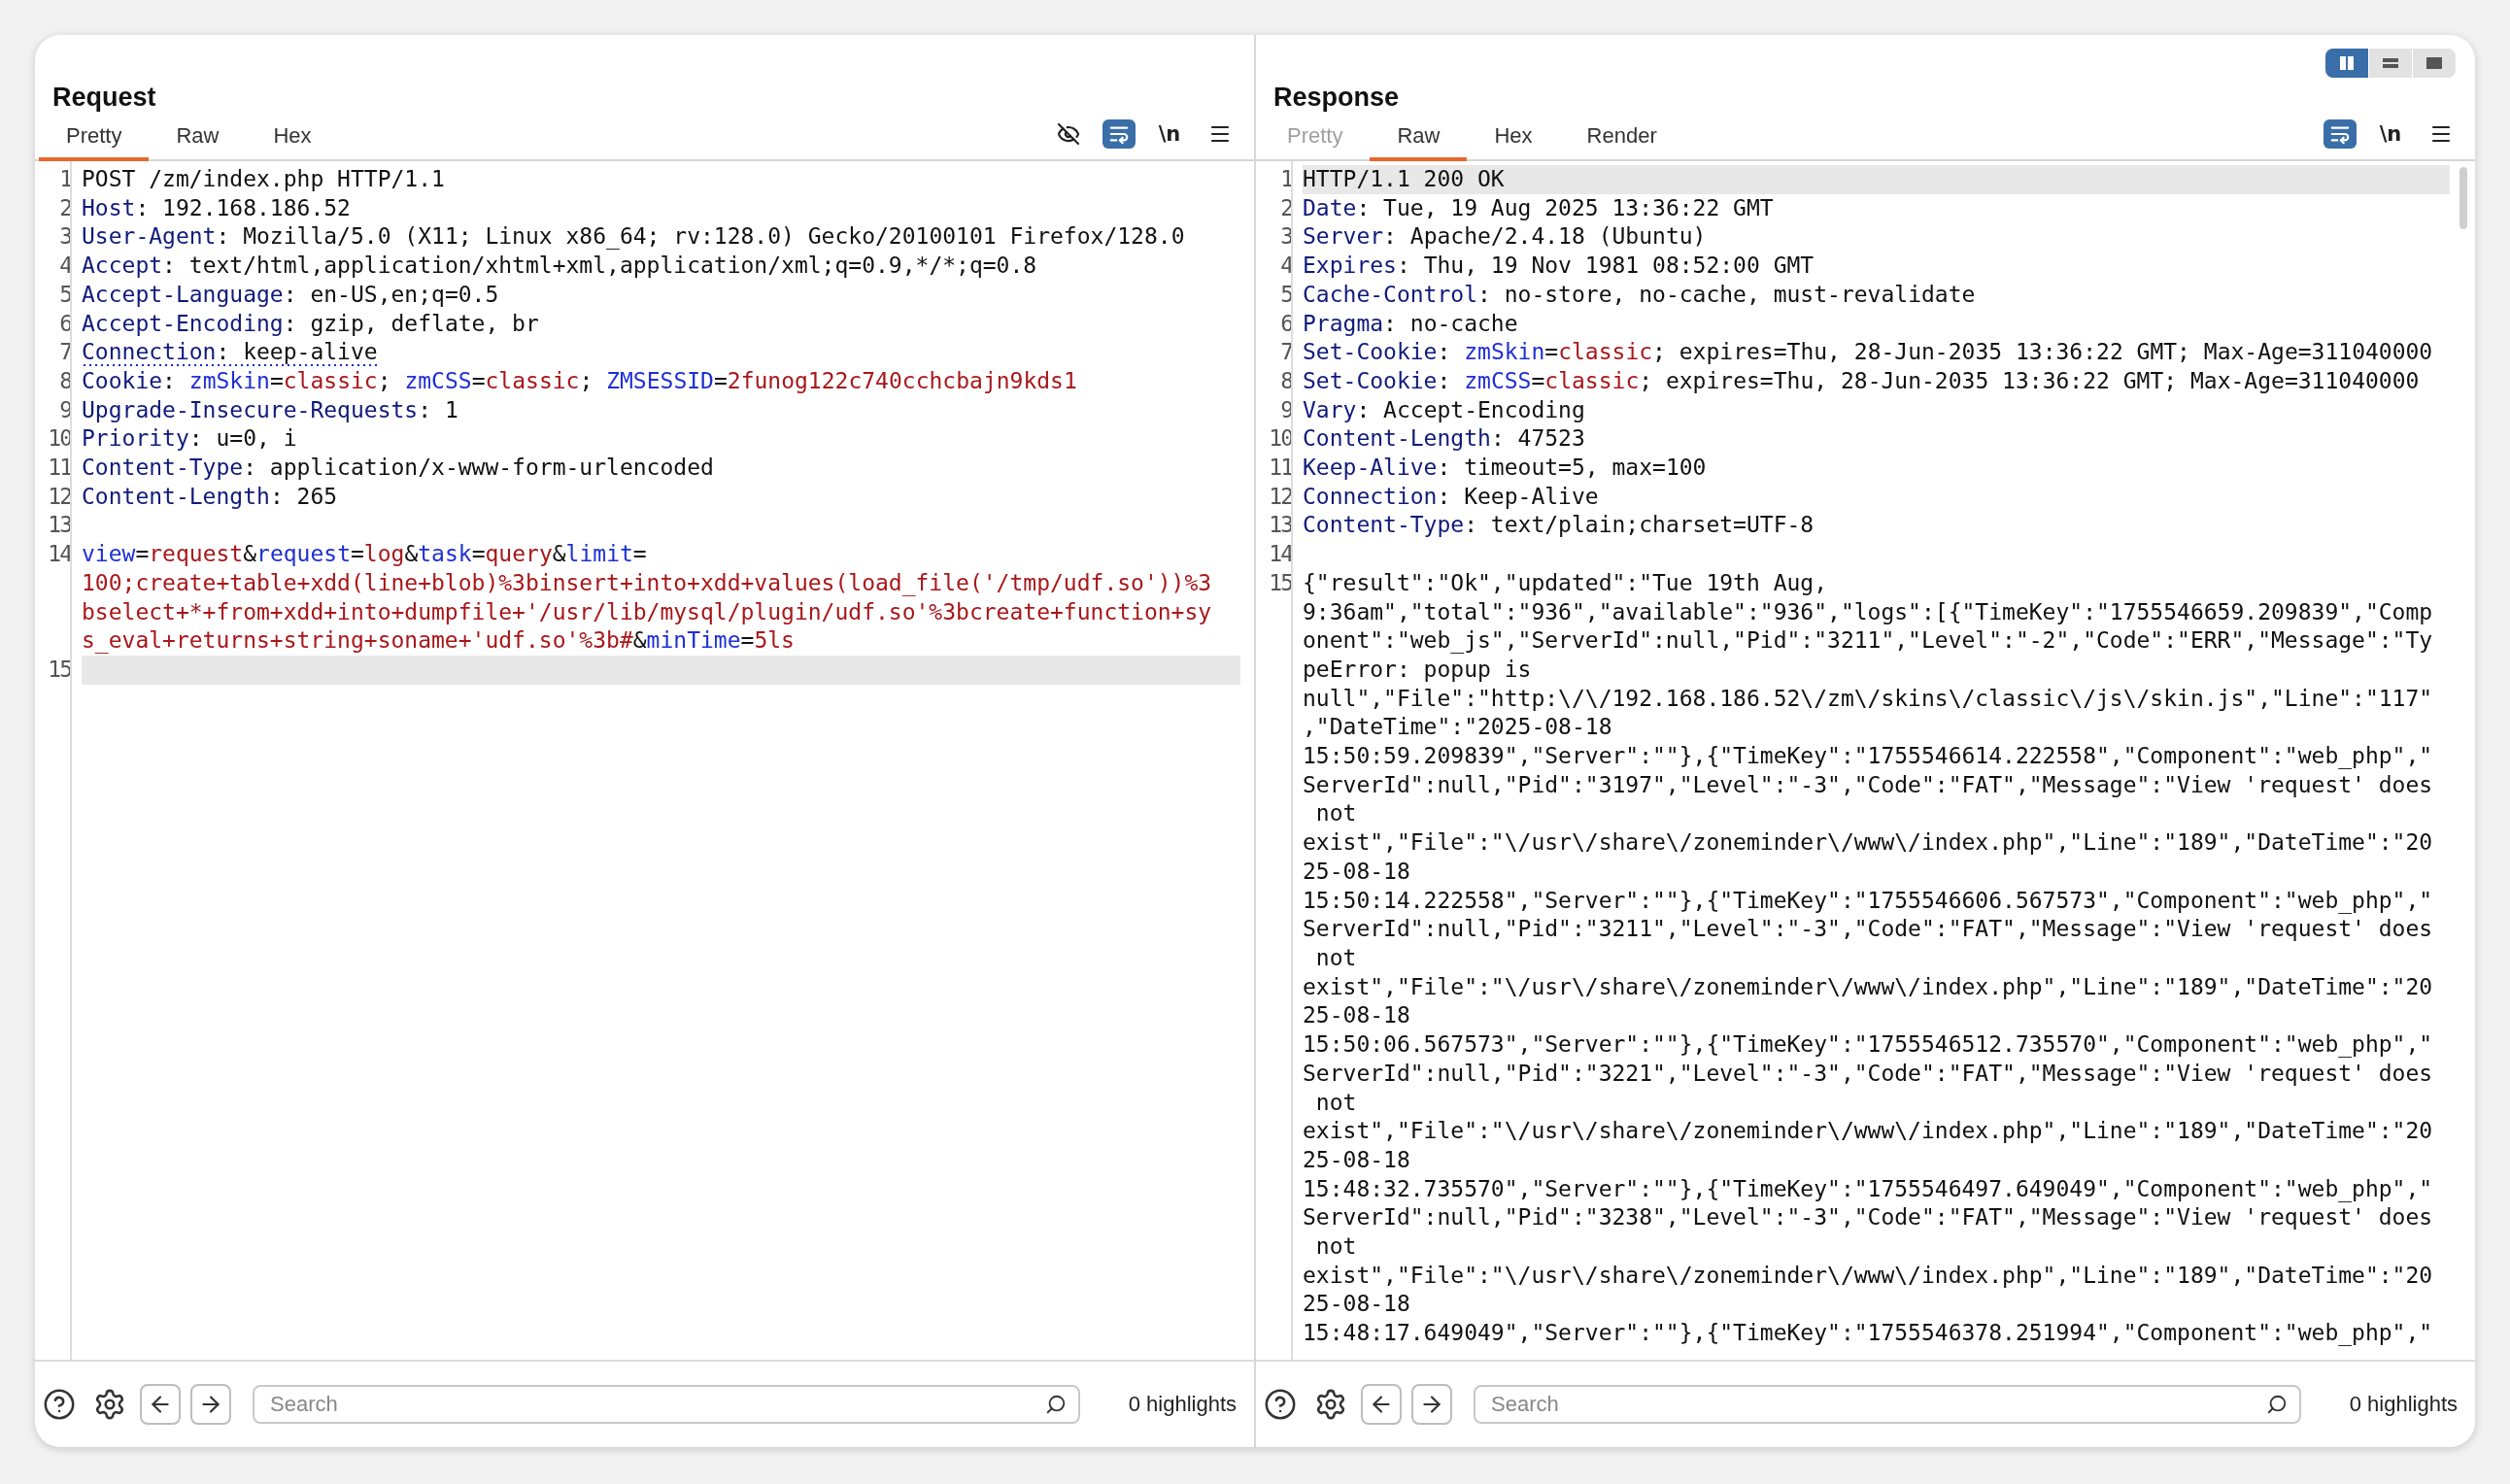 The height and width of the screenshot is (1484, 2510). Describe the element at coordinates (1868, 1333) in the screenshot. I see `code-text: 15:48:17.649049","Server":""},{"TimeKey":"1755546378.251994","Component":"web_php","` at that location.